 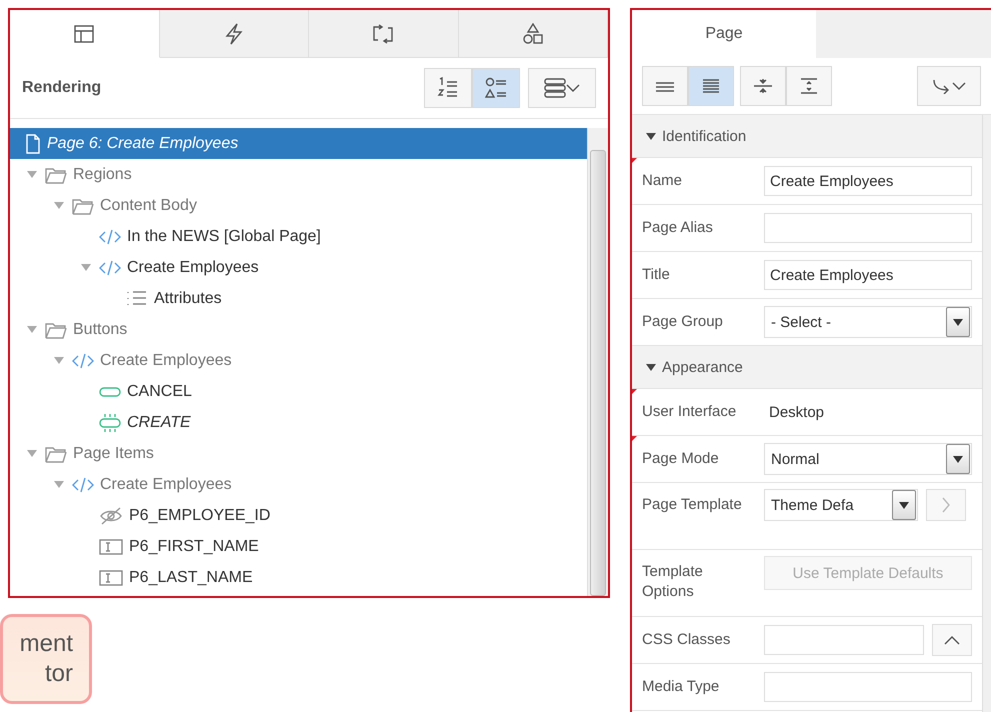 What do you see at coordinates (702, 367) in the screenshot?
I see `section-title: Appearance` at bounding box center [702, 367].